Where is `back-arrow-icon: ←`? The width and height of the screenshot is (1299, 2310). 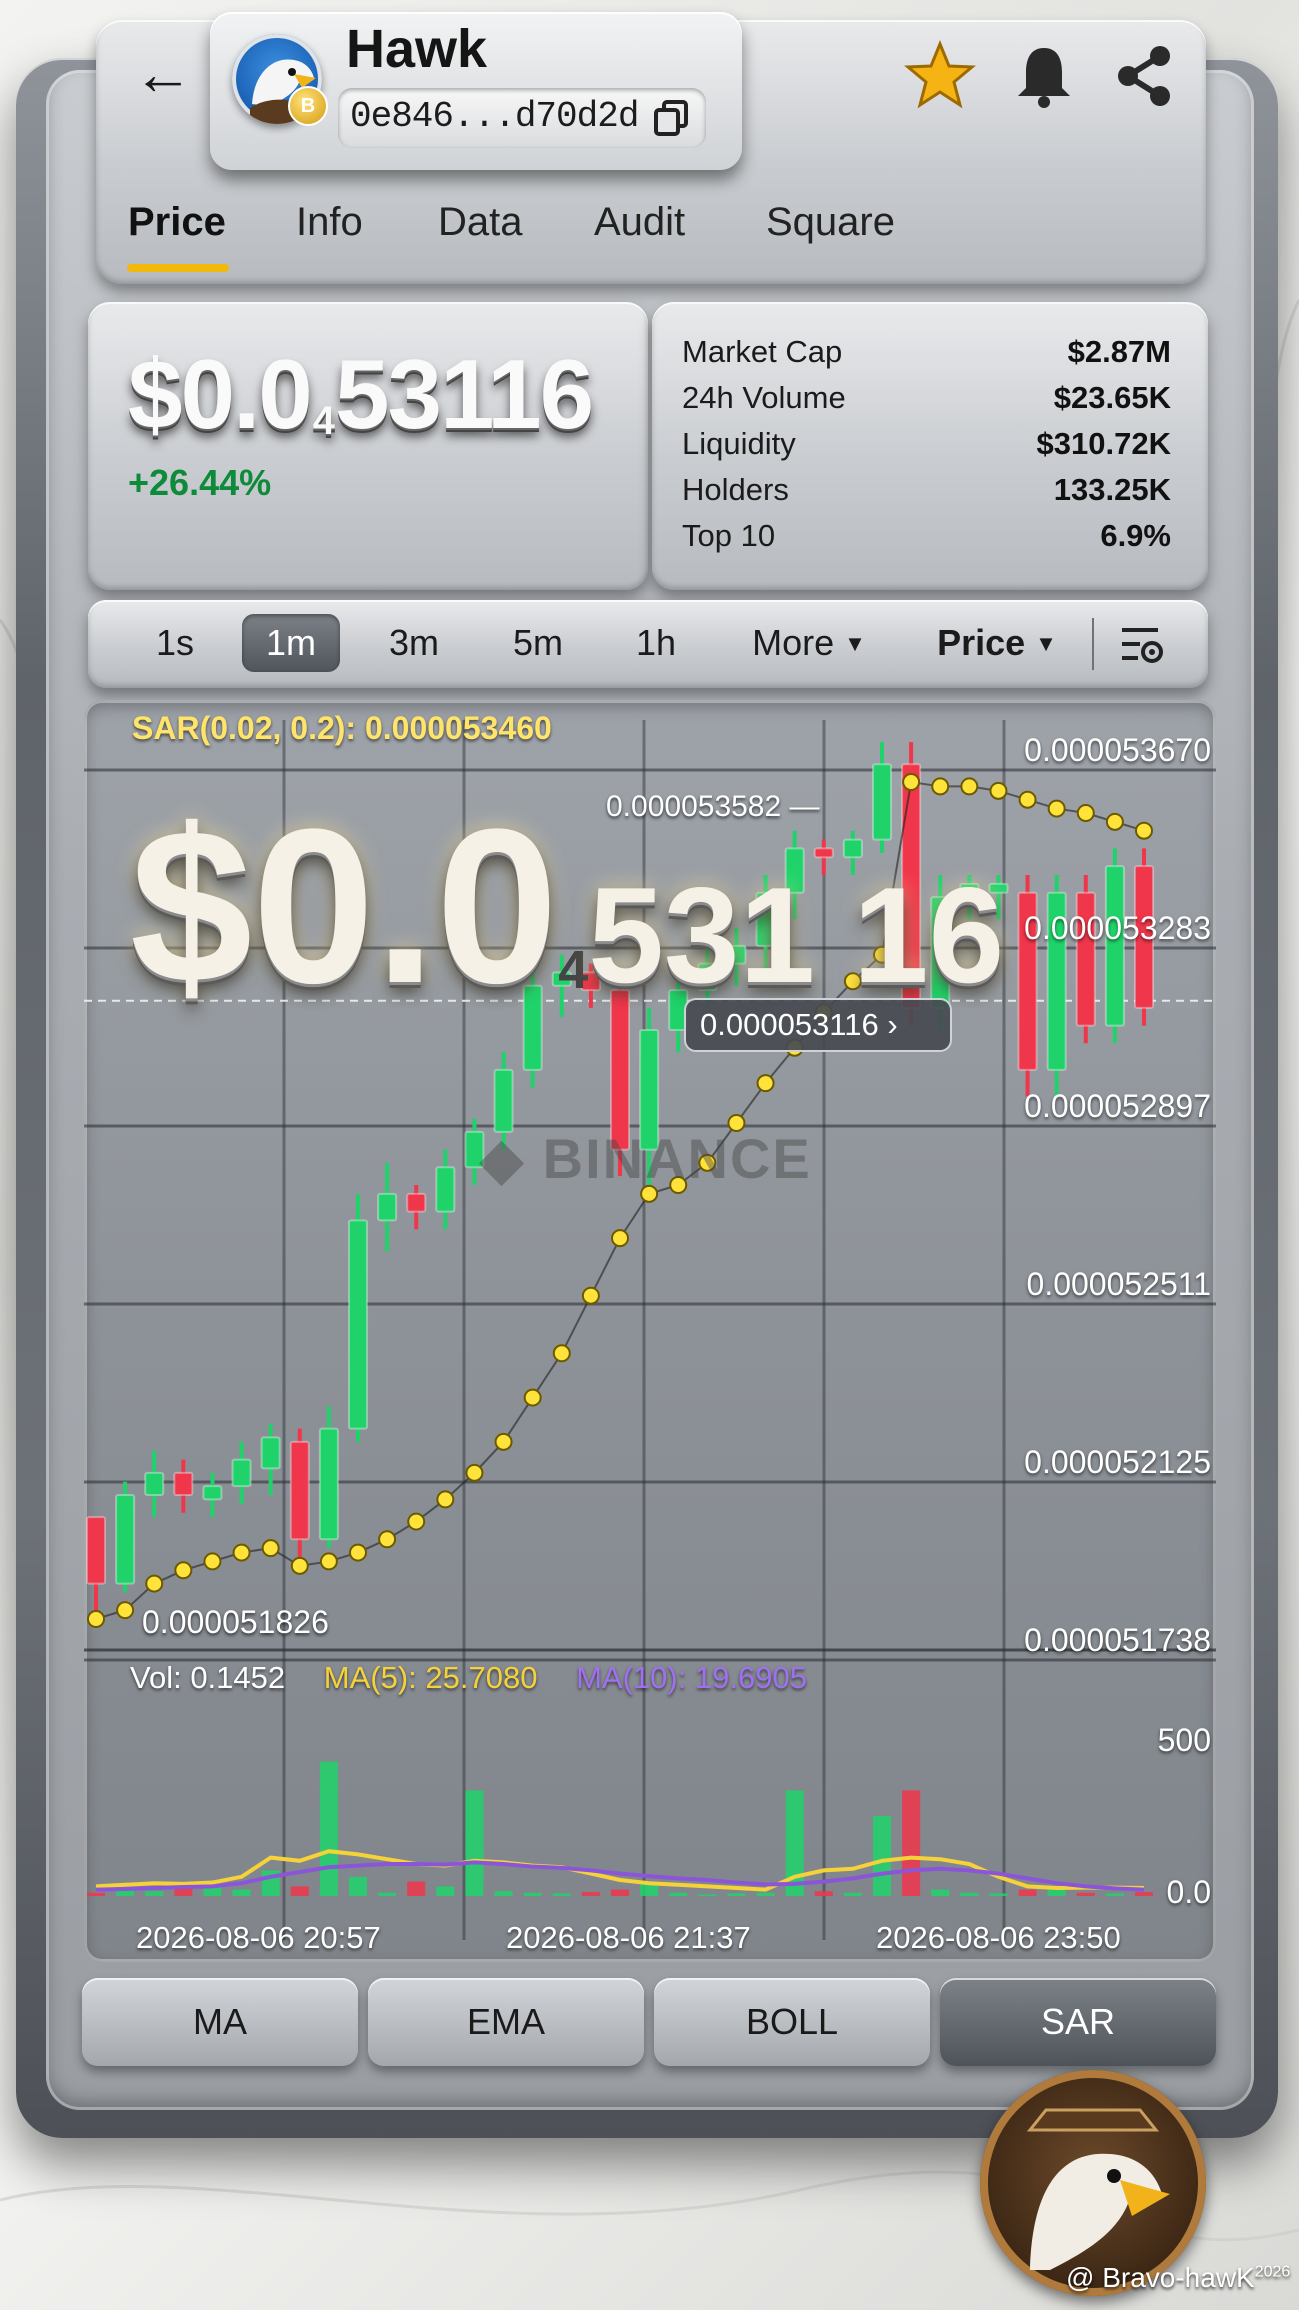 back-arrow-icon: ← is located at coordinates (163, 77).